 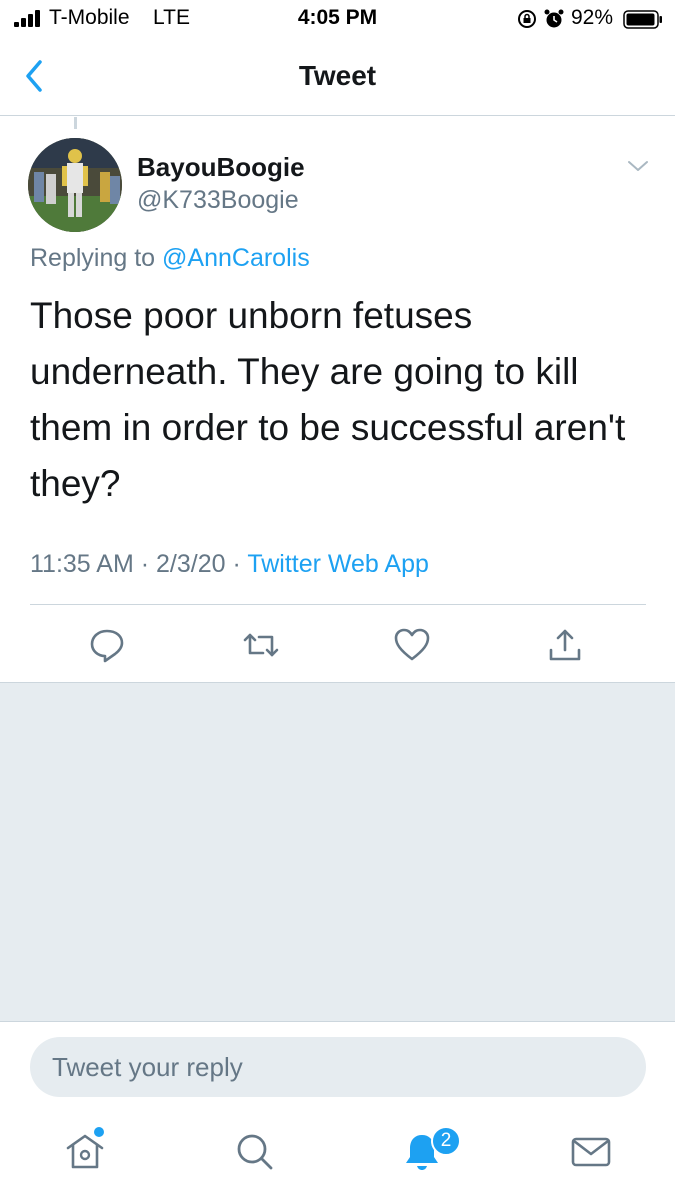 I want to click on display-name: BayouBoogie, so click(x=221, y=167).